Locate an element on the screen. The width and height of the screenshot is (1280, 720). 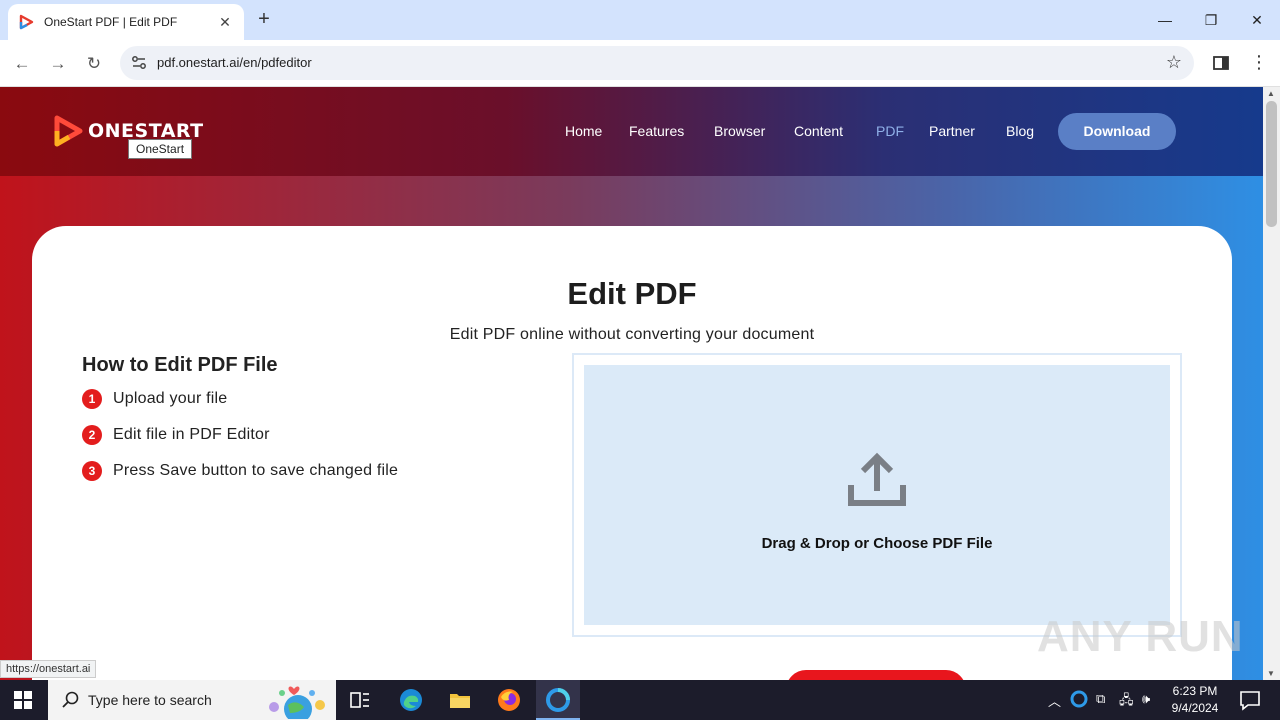
taskbar-clock: 6:23 PM 9/4/2024 is located at coordinates (1195, 700).